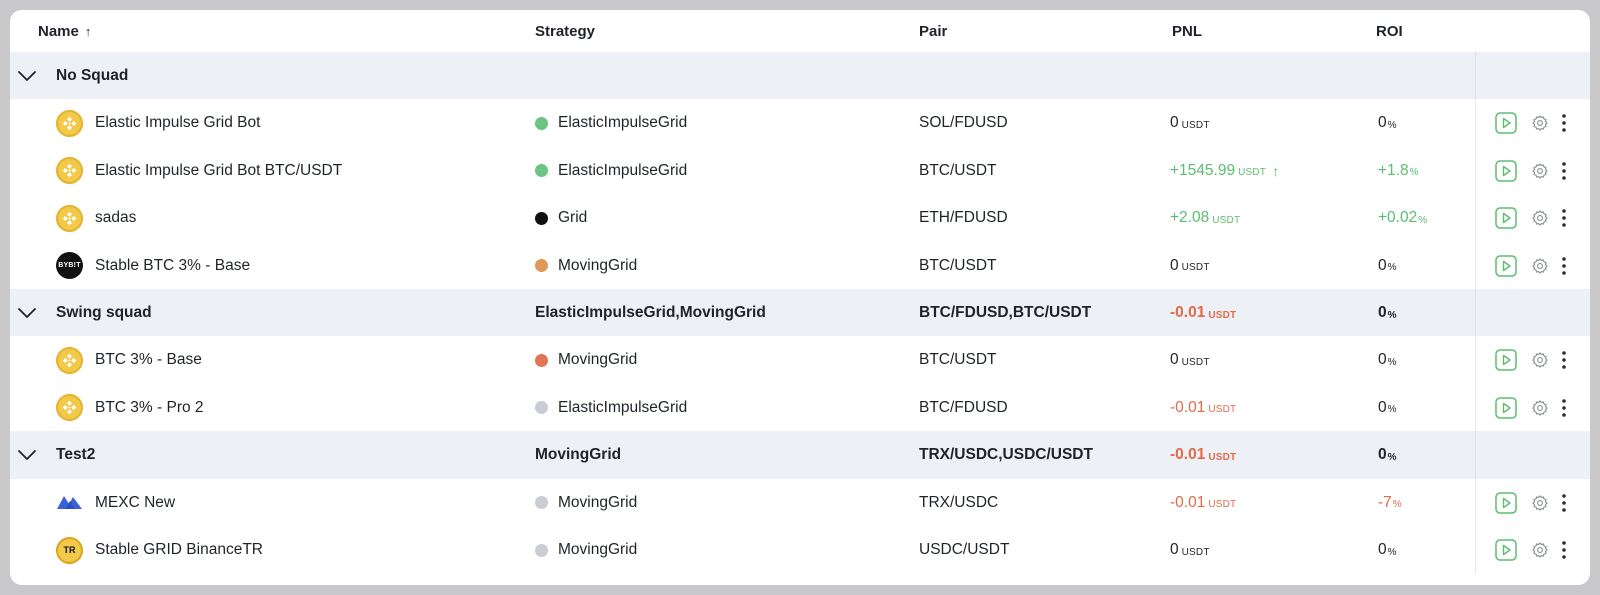  What do you see at coordinates (1387, 360) in the screenshot?
I see `bot-roi: 0%` at bounding box center [1387, 360].